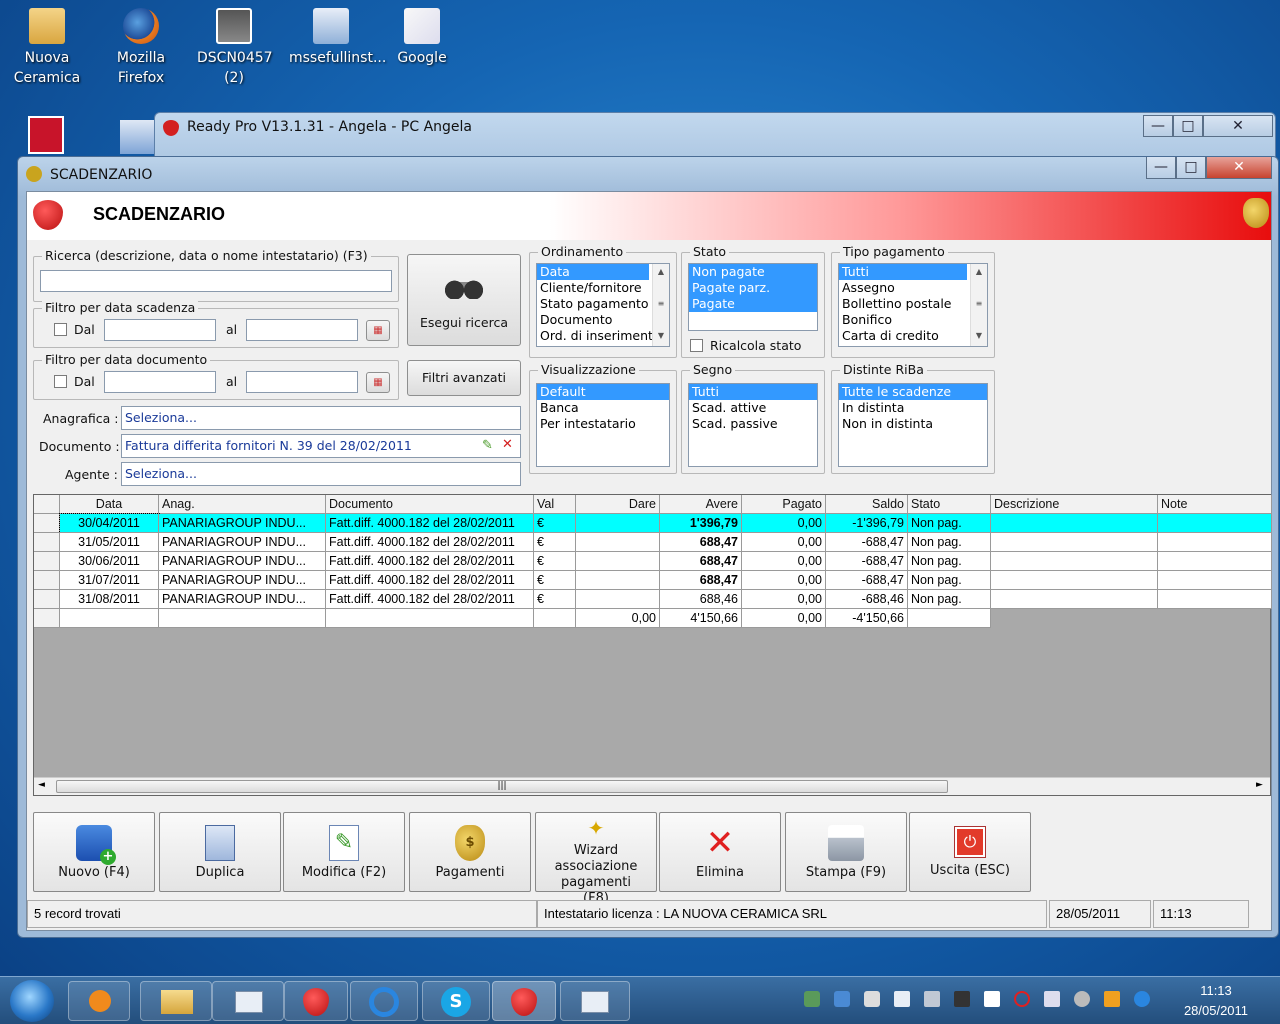  I want to click on list-item: In distinta, so click(913, 408).